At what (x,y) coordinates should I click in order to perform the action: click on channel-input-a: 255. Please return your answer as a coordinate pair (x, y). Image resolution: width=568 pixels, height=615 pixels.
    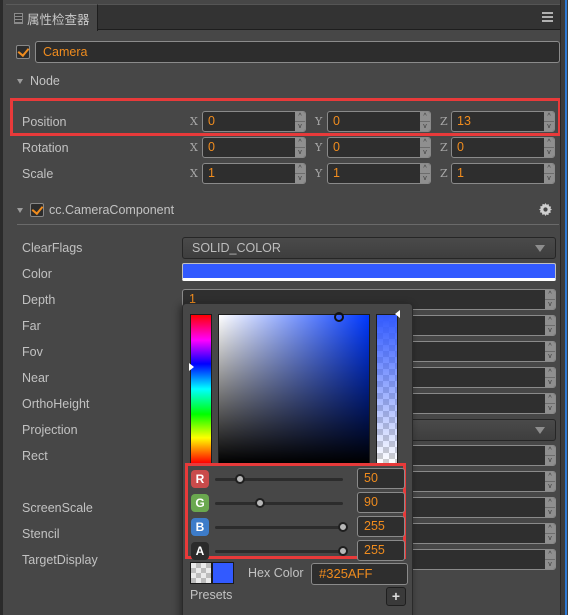
    Looking at the image, I should click on (381, 550).